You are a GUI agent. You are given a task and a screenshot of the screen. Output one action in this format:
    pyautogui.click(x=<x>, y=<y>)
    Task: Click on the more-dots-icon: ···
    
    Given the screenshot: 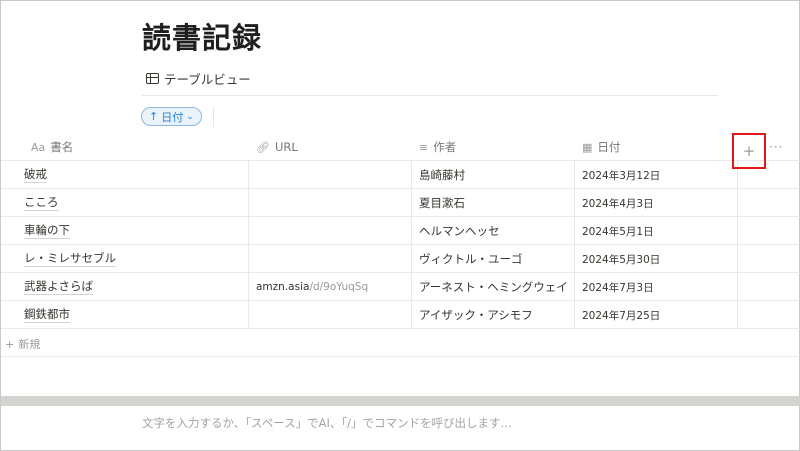 What is the action you would take?
    pyautogui.click(x=776, y=147)
    